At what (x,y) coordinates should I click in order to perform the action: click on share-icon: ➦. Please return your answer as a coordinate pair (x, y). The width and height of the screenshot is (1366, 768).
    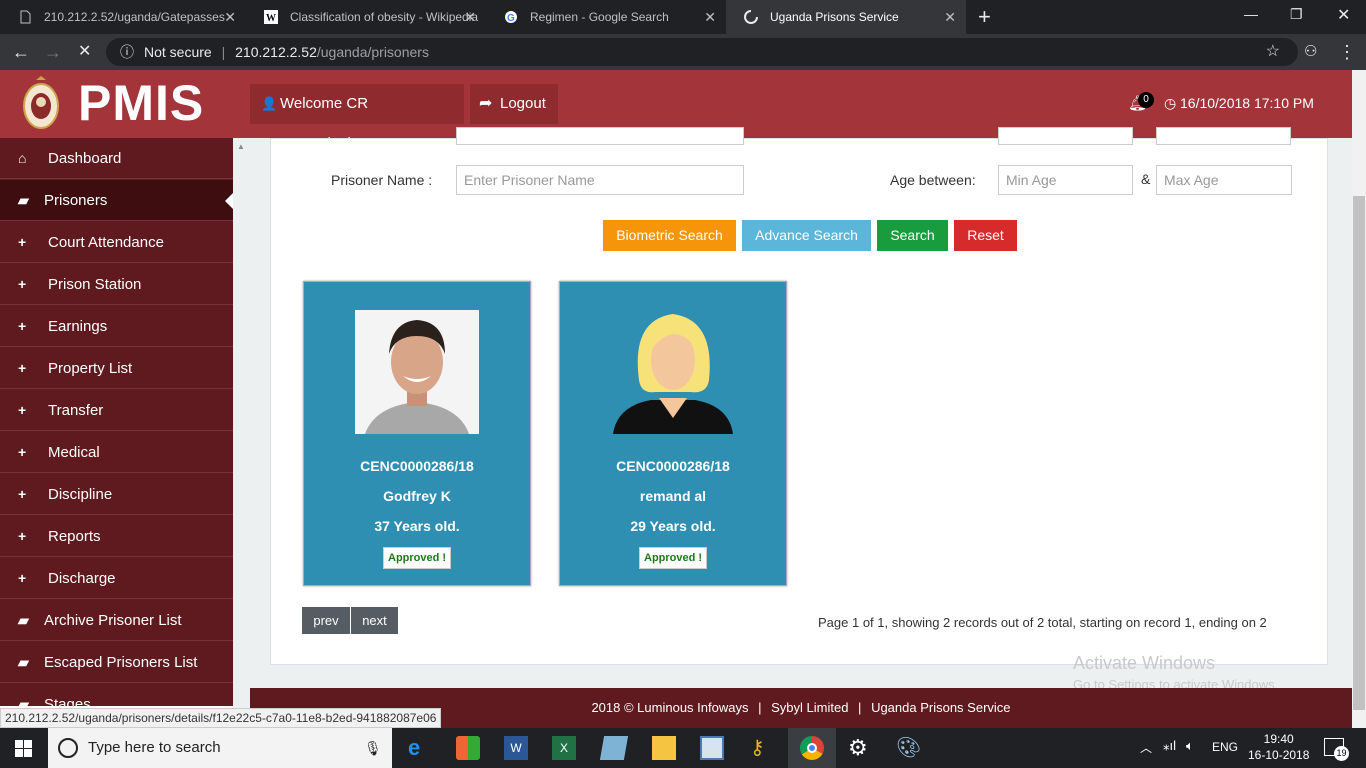
    Looking at the image, I should click on (486, 103).